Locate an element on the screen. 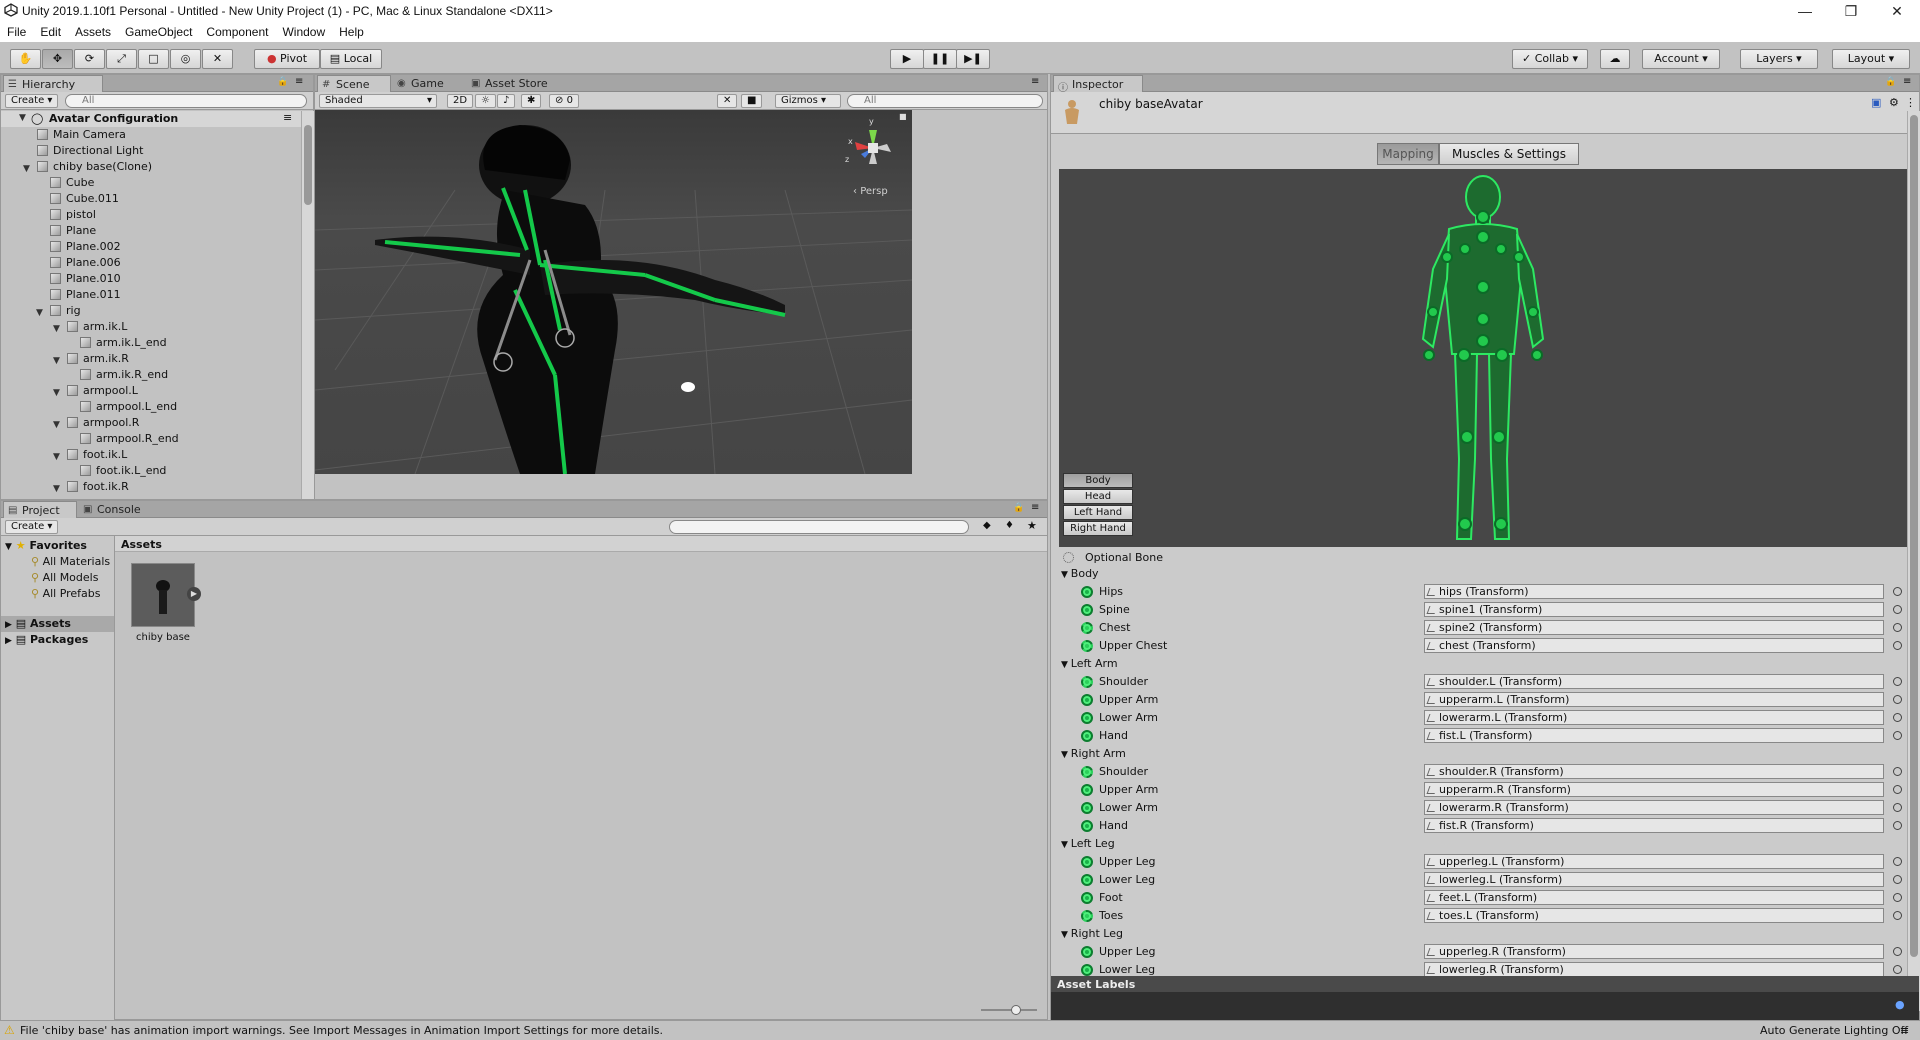 This screenshot has width=1920, height=1040. hierarchy-item: ▼ arm.ik.L is located at coordinates (150, 327).